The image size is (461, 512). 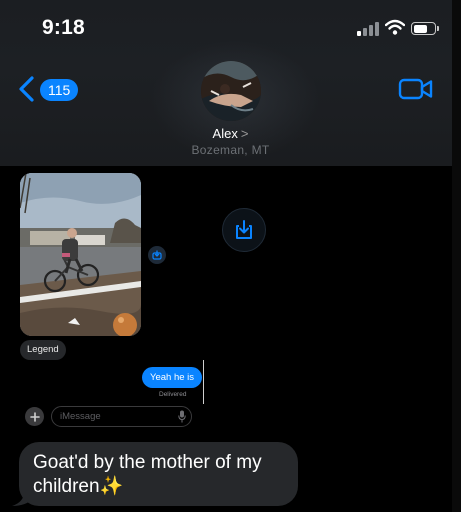 I want to click on received-reply-bubble: Legend, so click(x=43, y=350).